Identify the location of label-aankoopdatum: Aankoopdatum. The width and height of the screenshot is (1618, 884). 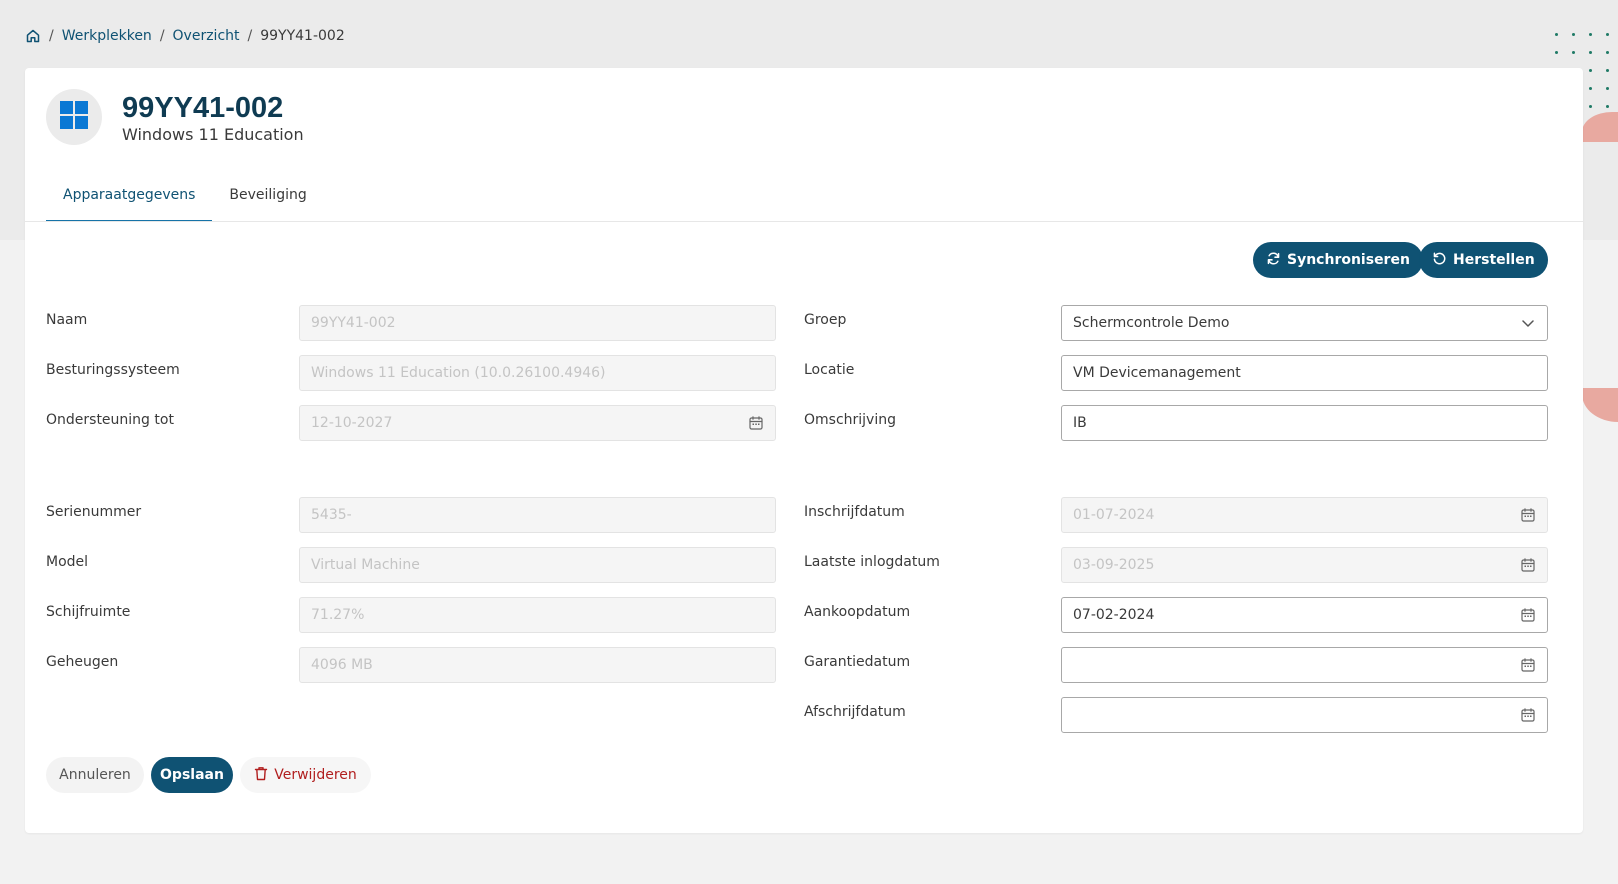
(857, 612).